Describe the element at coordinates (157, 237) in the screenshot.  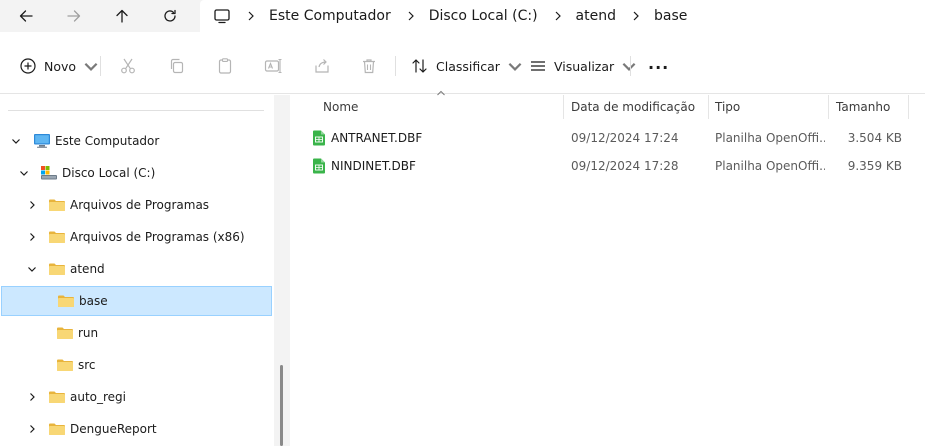
I see `sidebar-item-label: Arquivos de Programas (x86)` at that location.